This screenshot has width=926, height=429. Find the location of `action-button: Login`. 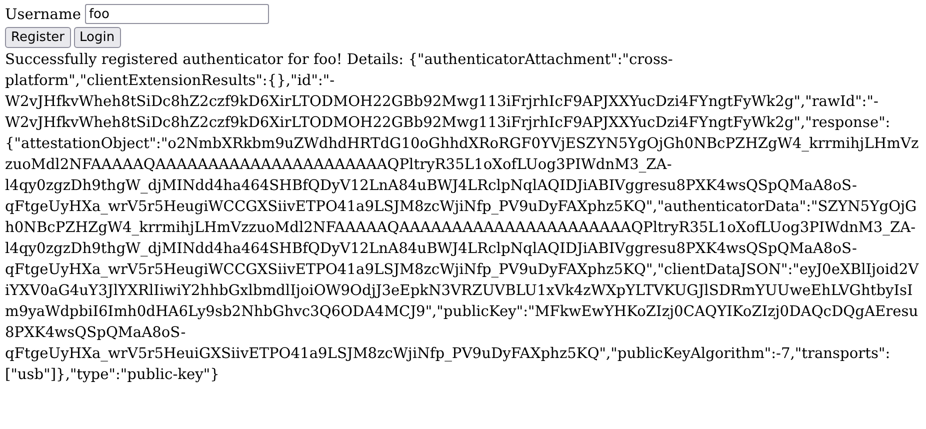

action-button: Login is located at coordinates (97, 37).